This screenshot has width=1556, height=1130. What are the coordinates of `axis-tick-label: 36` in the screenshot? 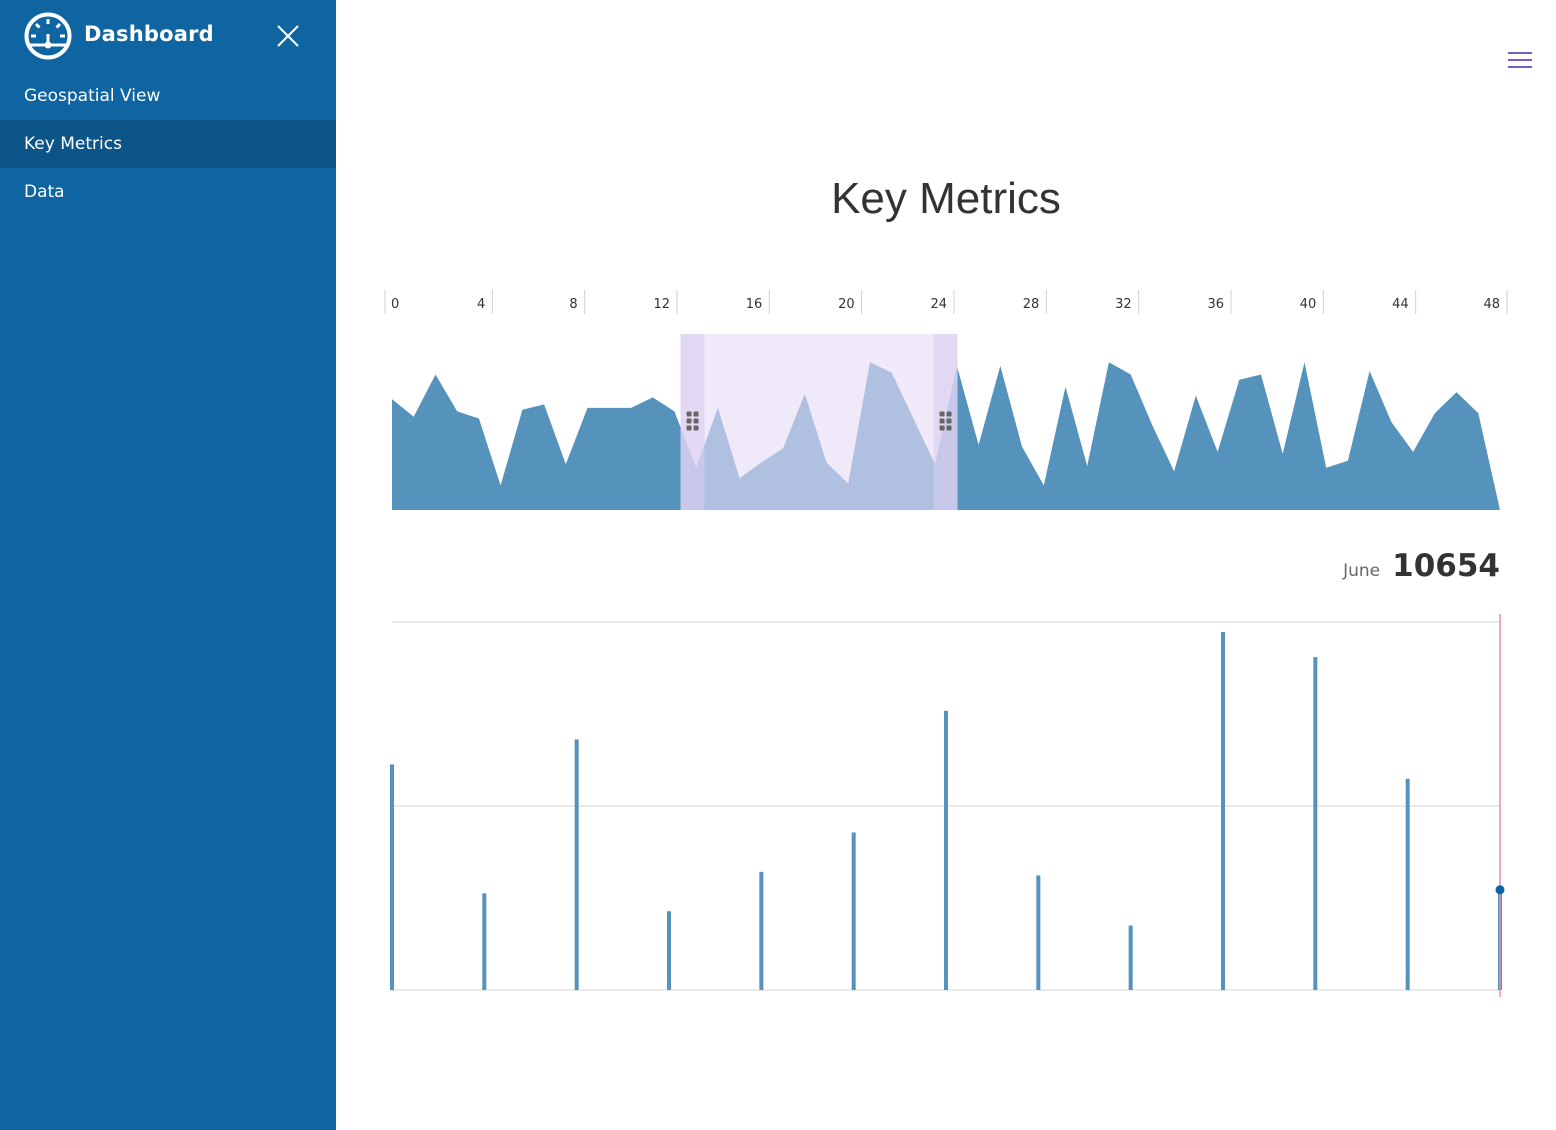 It's located at (1215, 304).